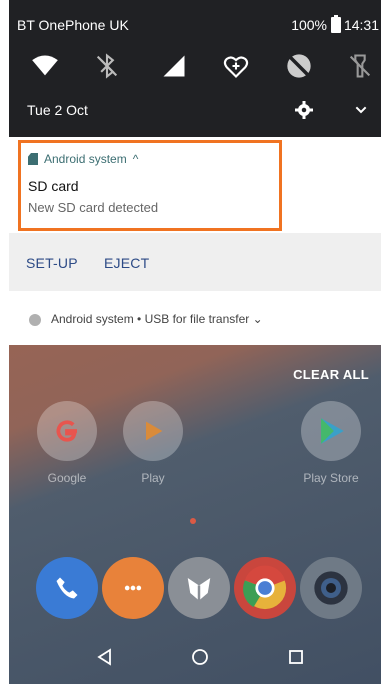  Describe the element at coordinates (361, 110) in the screenshot. I see `chevron-down-icon` at that location.